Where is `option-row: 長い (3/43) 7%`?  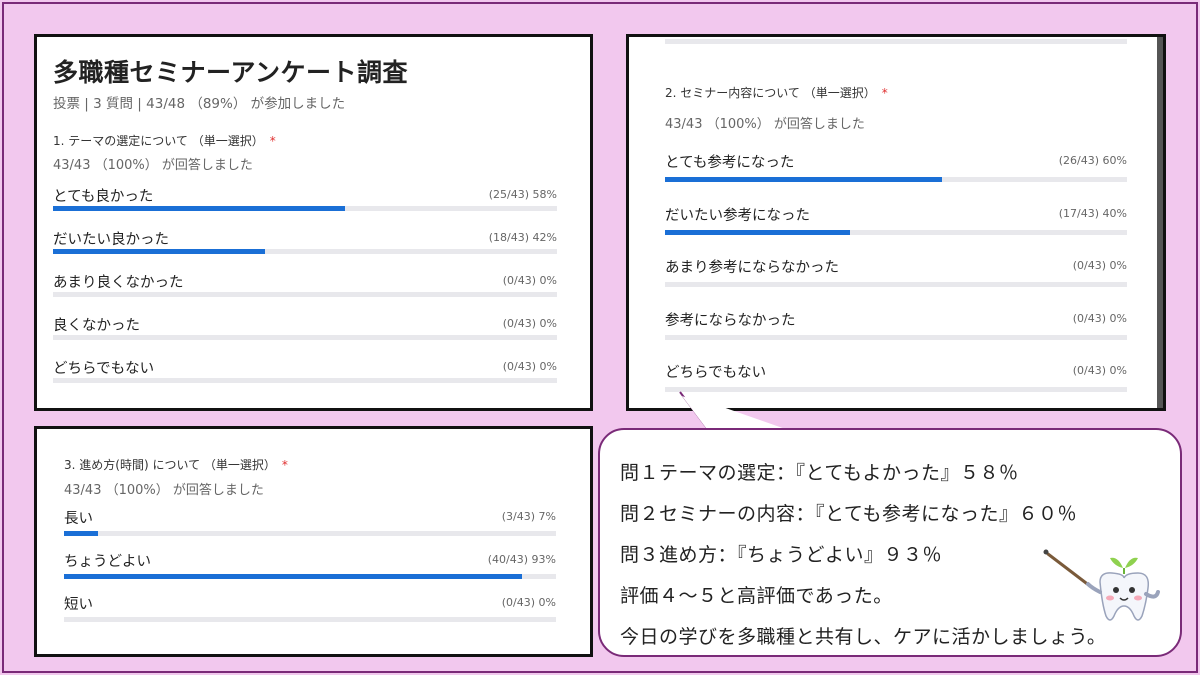 option-row: 長い (3/43) 7% is located at coordinates (310, 522).